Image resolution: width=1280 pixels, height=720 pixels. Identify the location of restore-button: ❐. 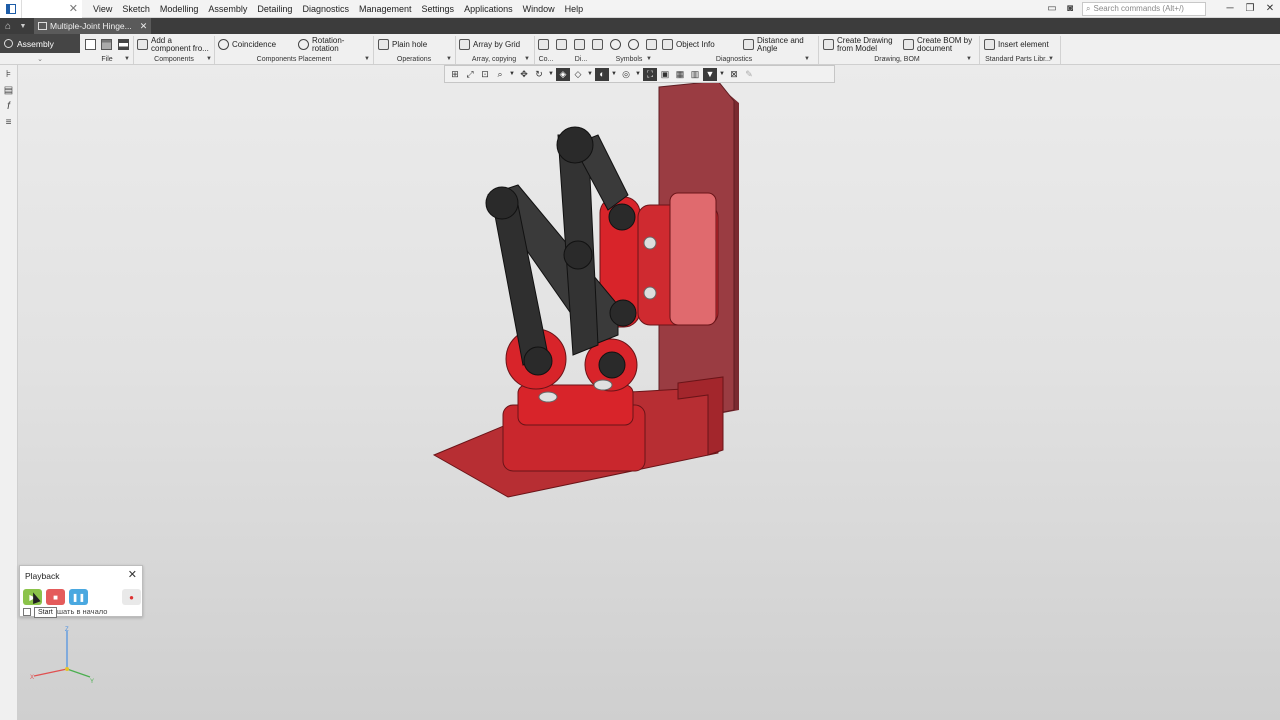
(1250, 9).